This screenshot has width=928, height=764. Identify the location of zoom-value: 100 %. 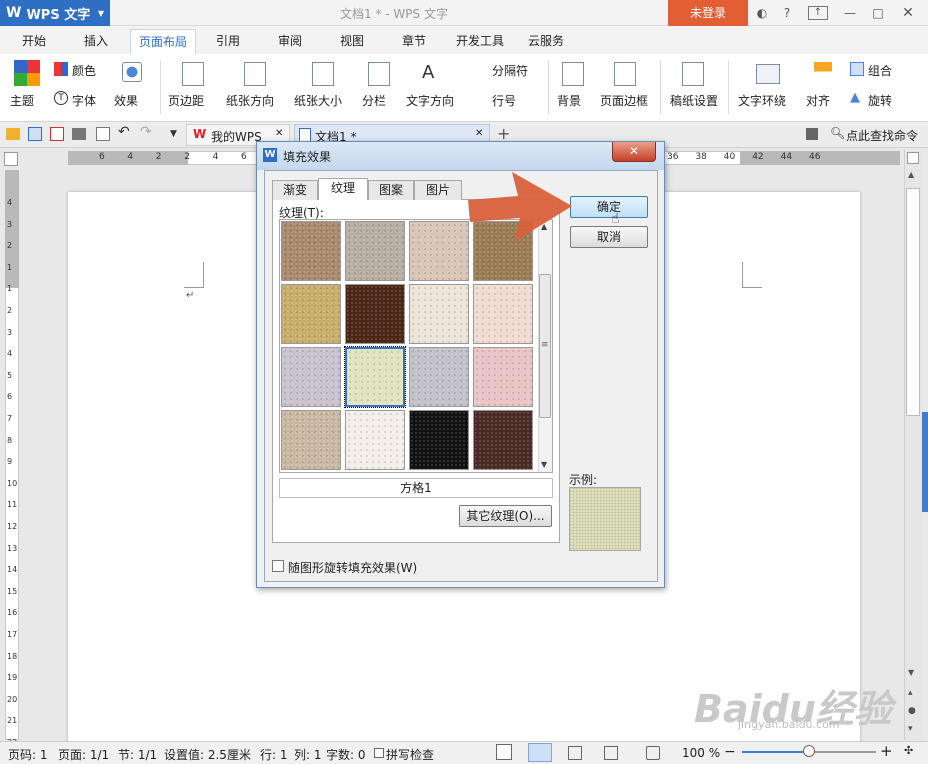
(701, 753).